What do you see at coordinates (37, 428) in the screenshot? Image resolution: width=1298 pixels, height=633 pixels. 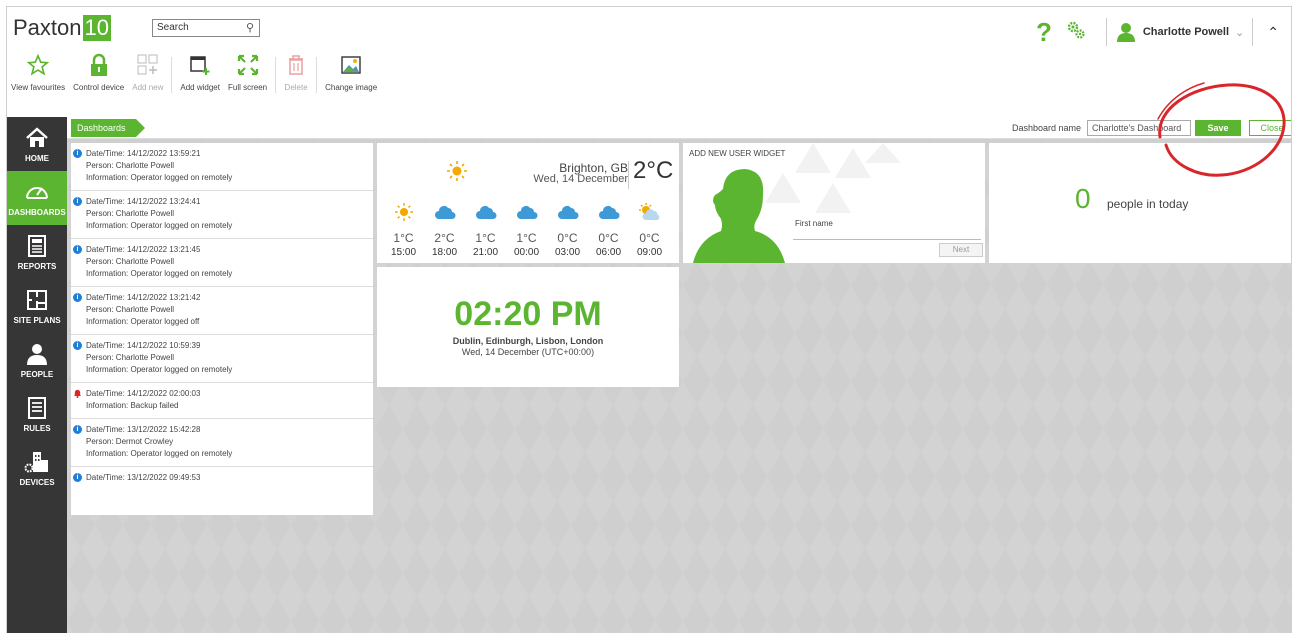 I see `sidebar-label: RULES` at bounding box center [37, 428].